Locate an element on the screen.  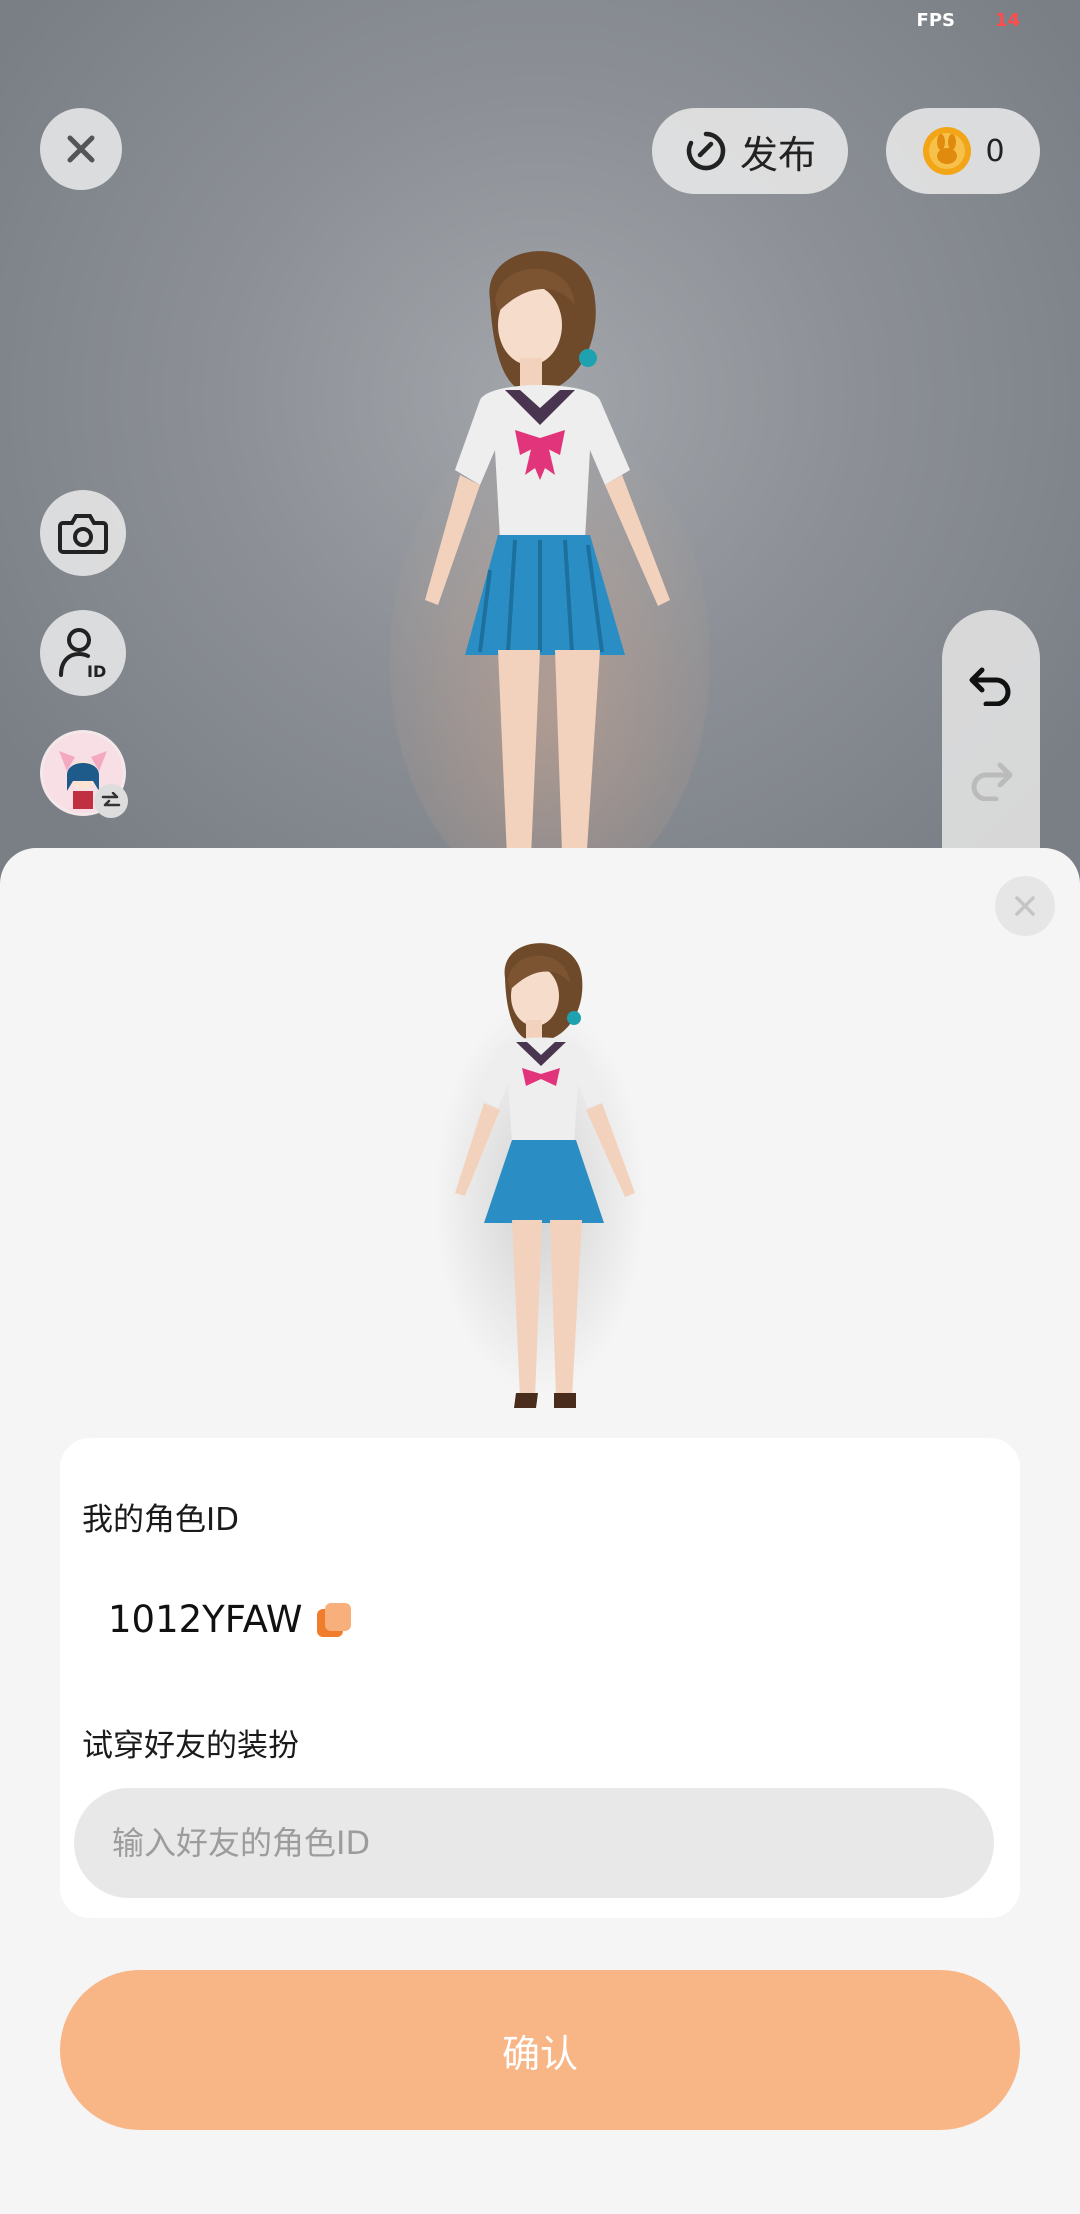
close-button is located at coordinates (81, 149).